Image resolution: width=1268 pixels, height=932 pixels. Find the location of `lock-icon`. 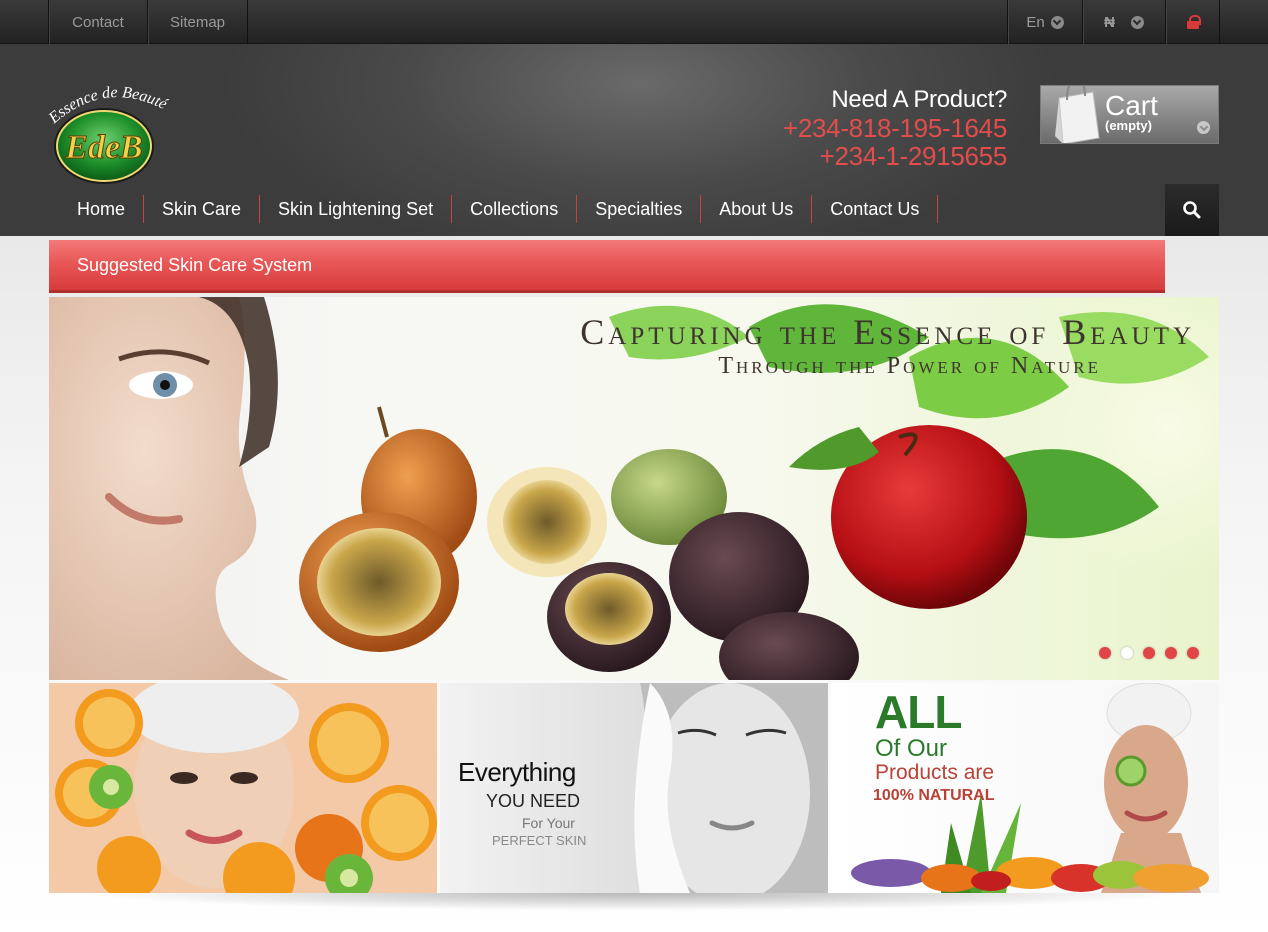

lock-icon is located at coordinates (1193, 22).